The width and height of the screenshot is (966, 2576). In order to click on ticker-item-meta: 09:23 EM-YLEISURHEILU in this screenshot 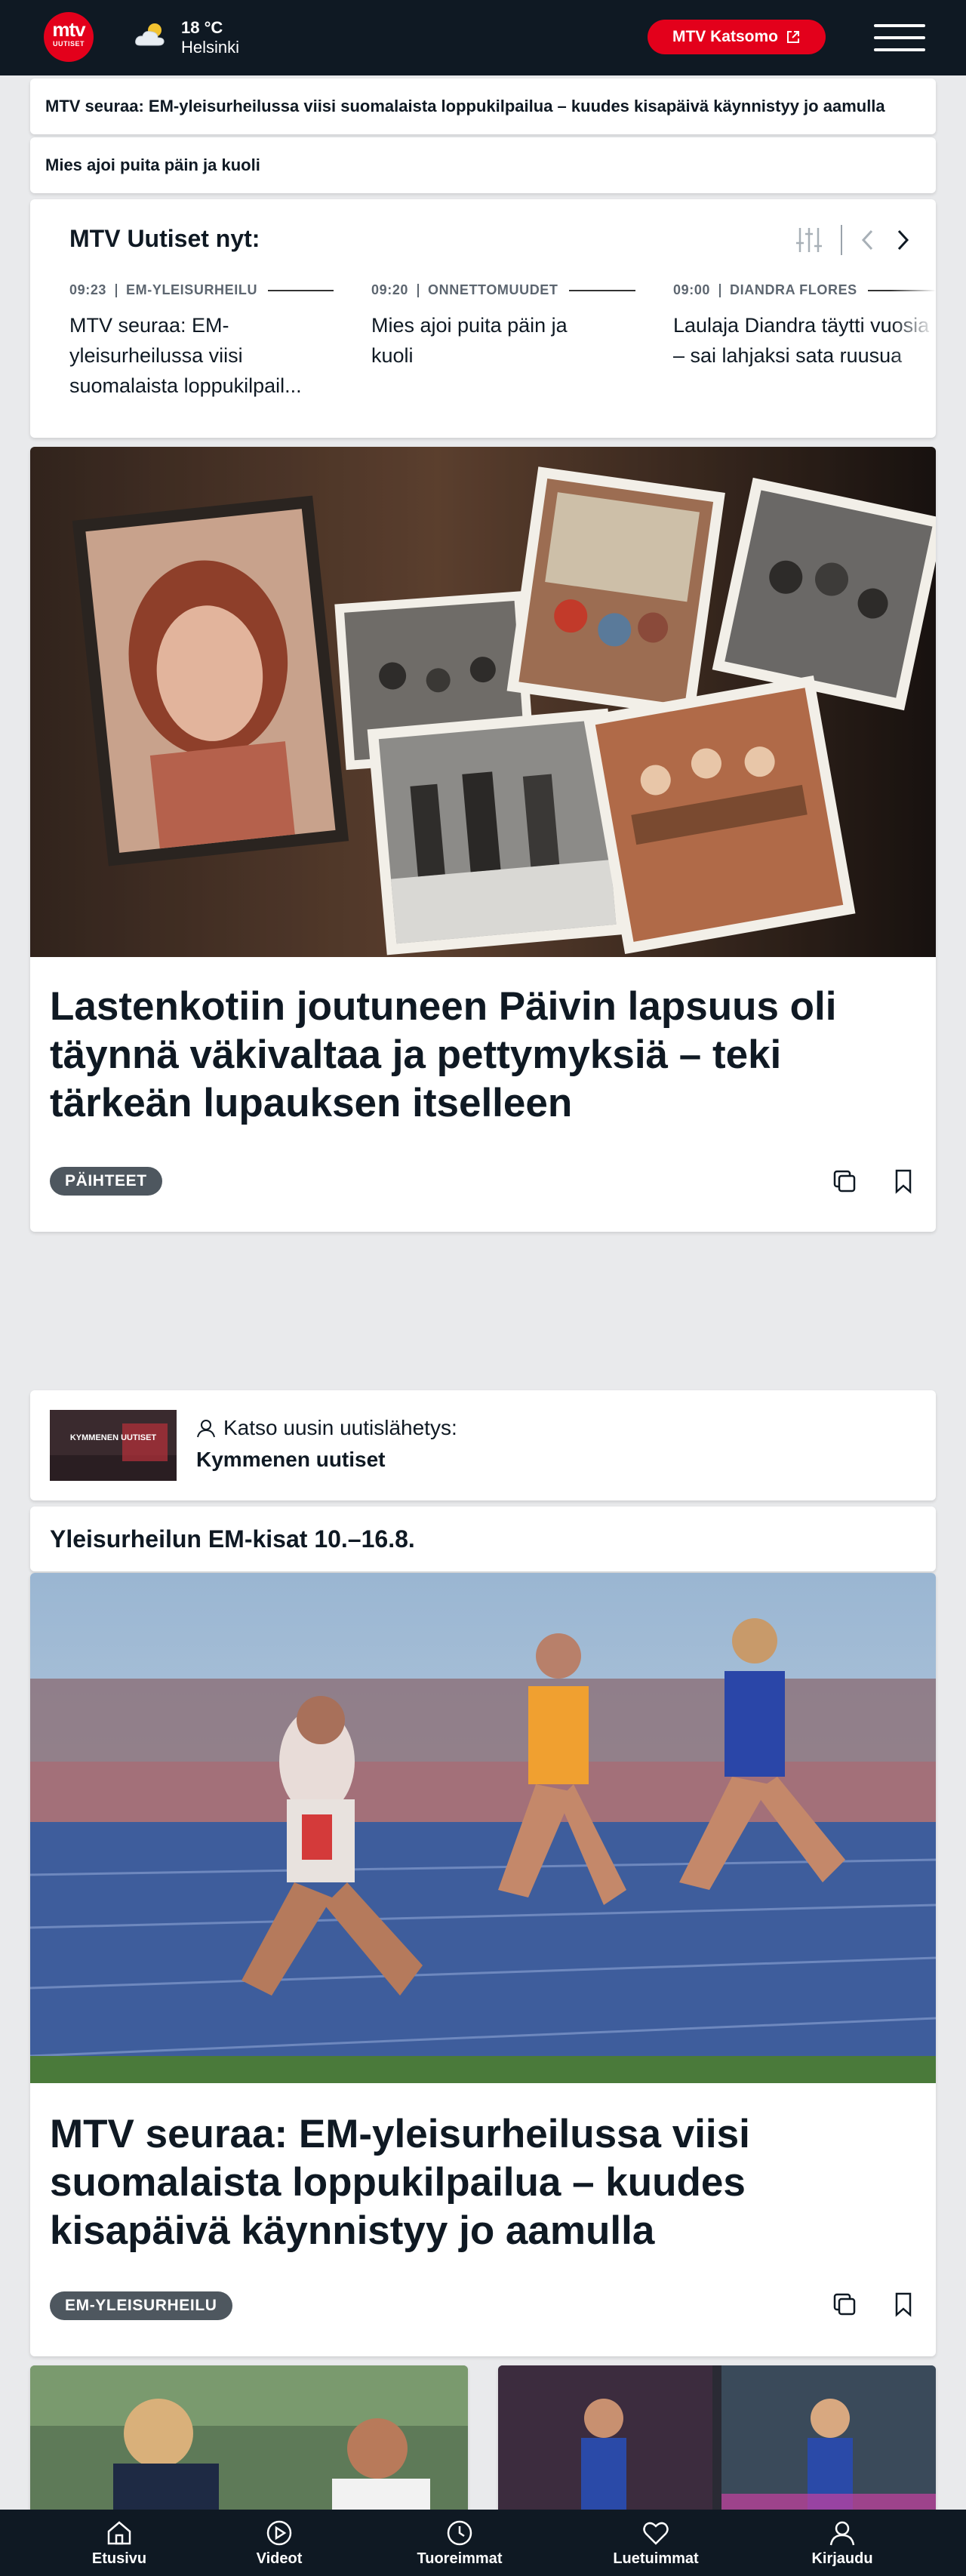, I will do `click(201, 290)`.